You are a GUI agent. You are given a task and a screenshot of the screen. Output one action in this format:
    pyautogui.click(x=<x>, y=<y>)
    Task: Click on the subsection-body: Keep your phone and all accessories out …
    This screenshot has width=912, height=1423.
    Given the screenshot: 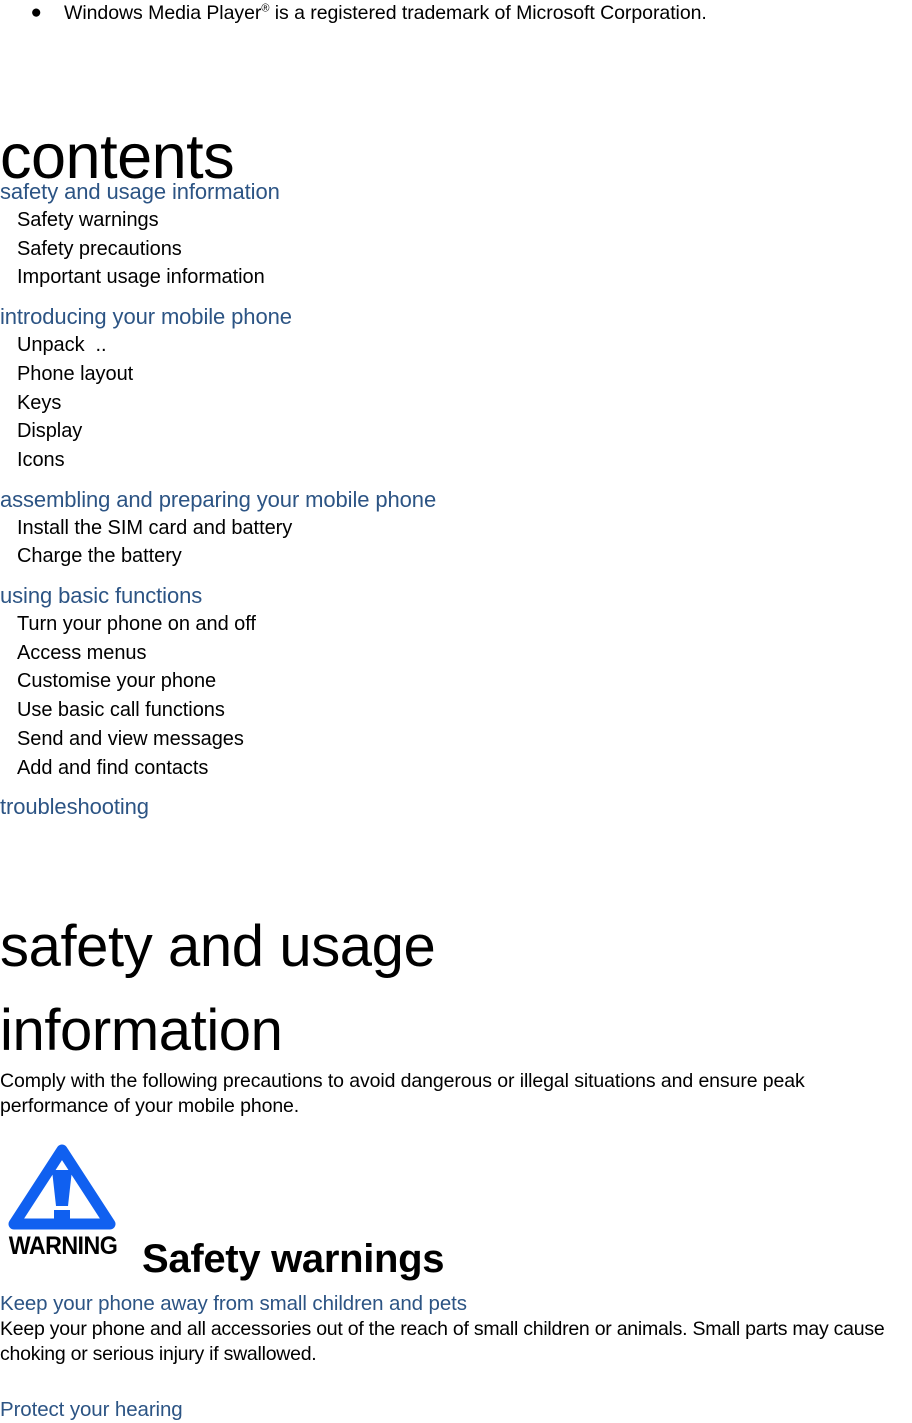 What is the action you would take?
    pyautogui.click(x=442, y=1341)
    